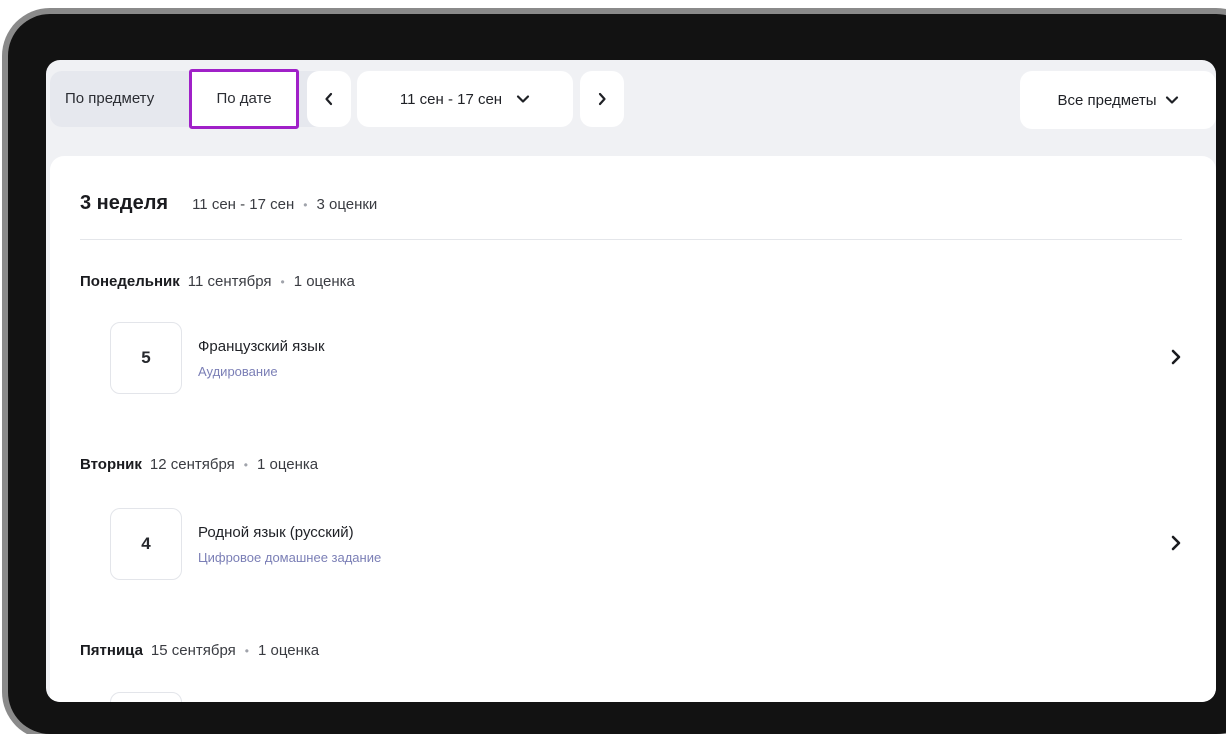  I want to click on chevron-left-icon, so click(329, 99).